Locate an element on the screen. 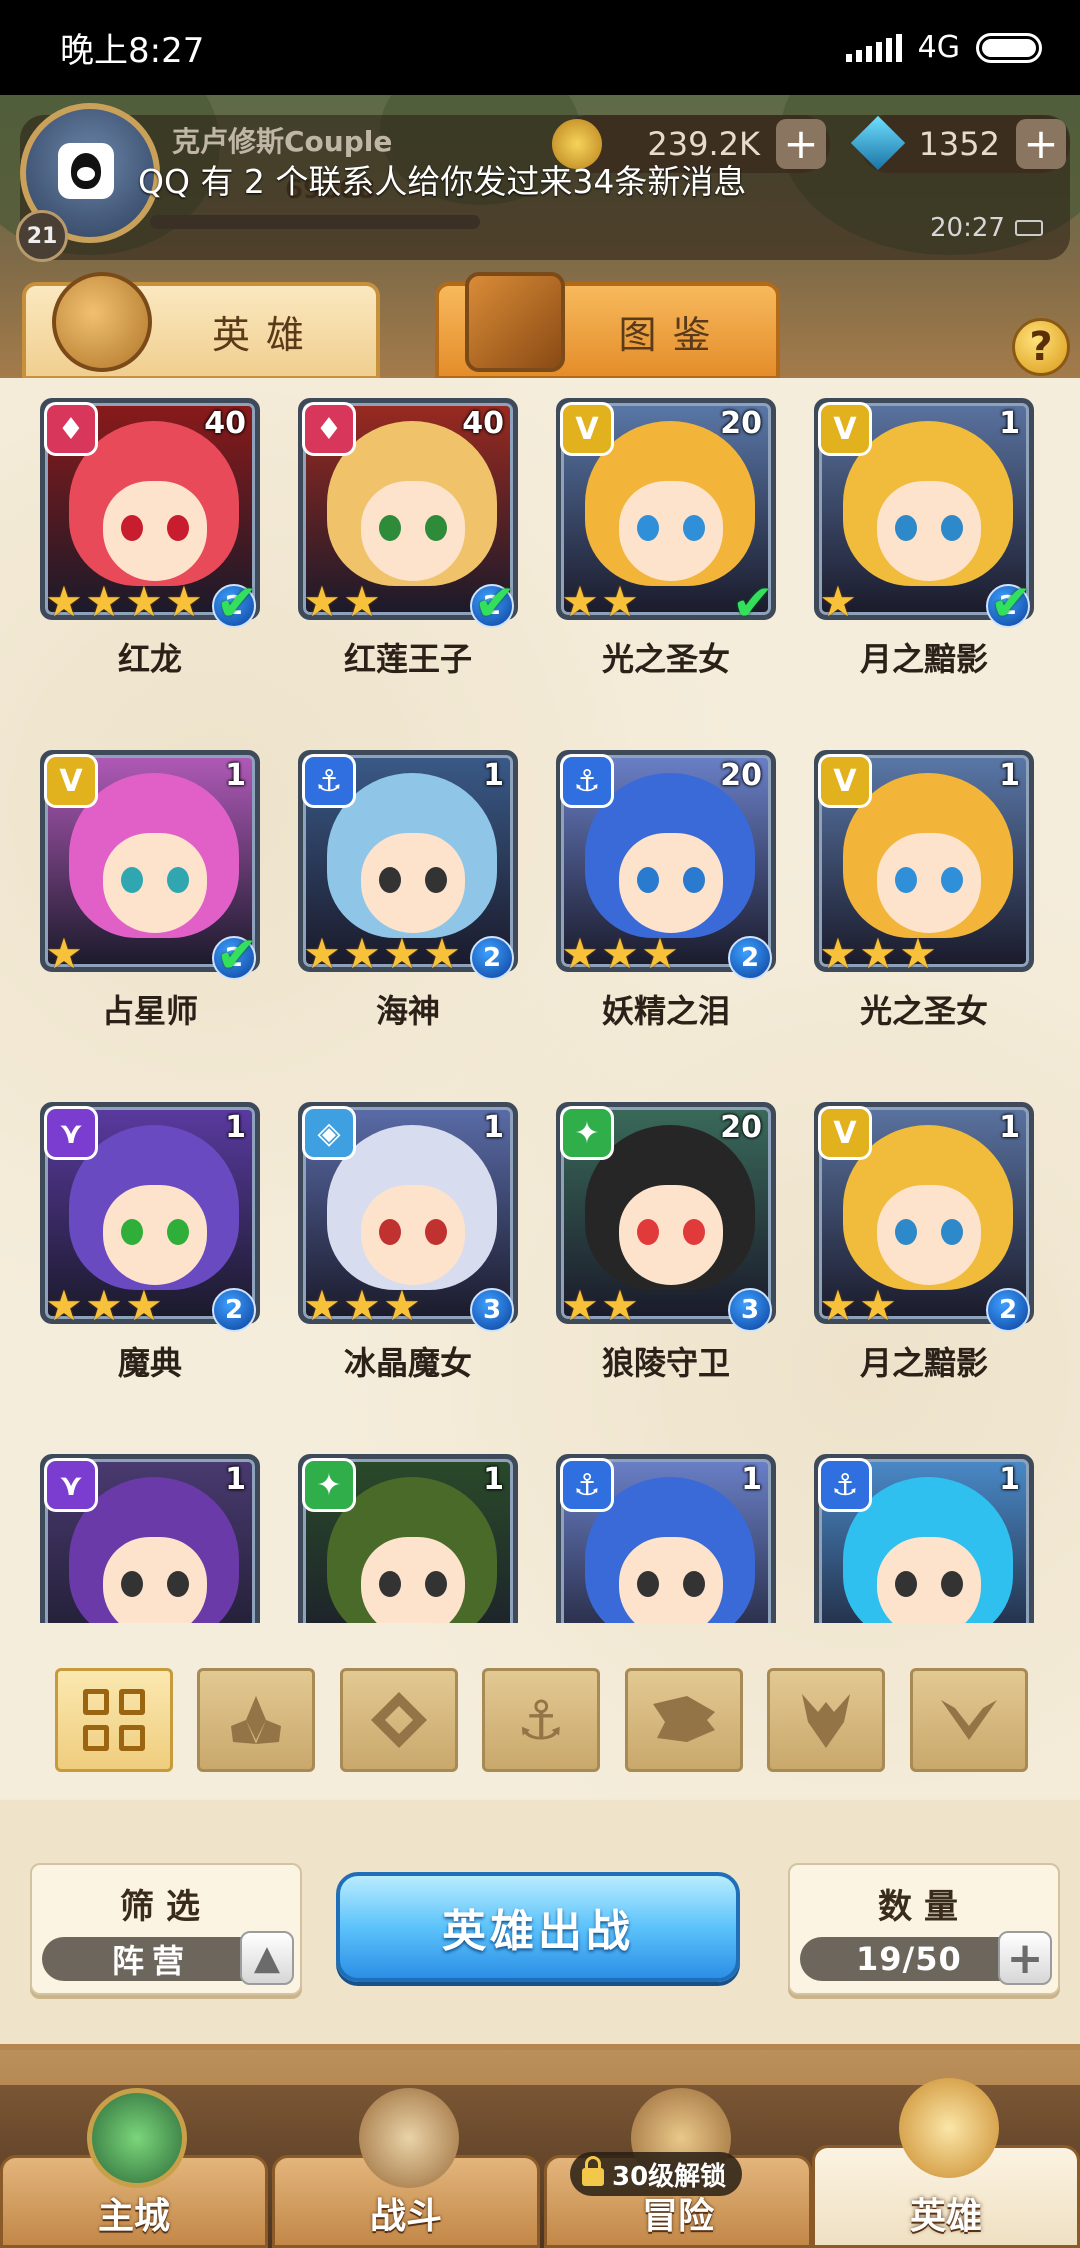 Image resolution: width=1080 pixels, height=2248 pixels. network-label: 4G is located at coordinates (938, 47).